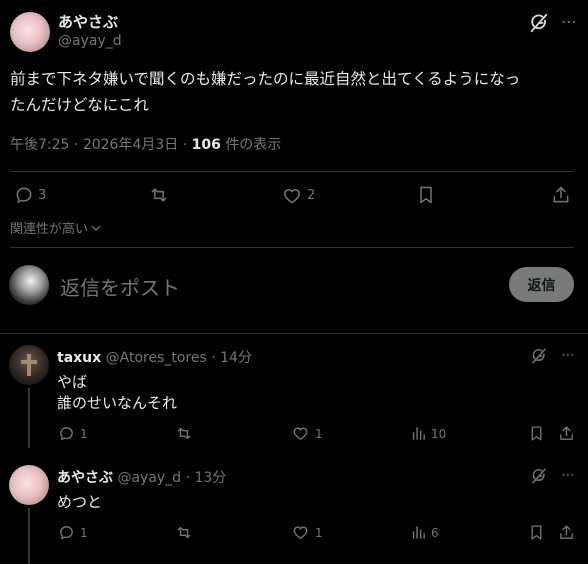  Describe the element at coordinates (253, 145) in the screenshot. I see `views-label: 件の表示` at that location.